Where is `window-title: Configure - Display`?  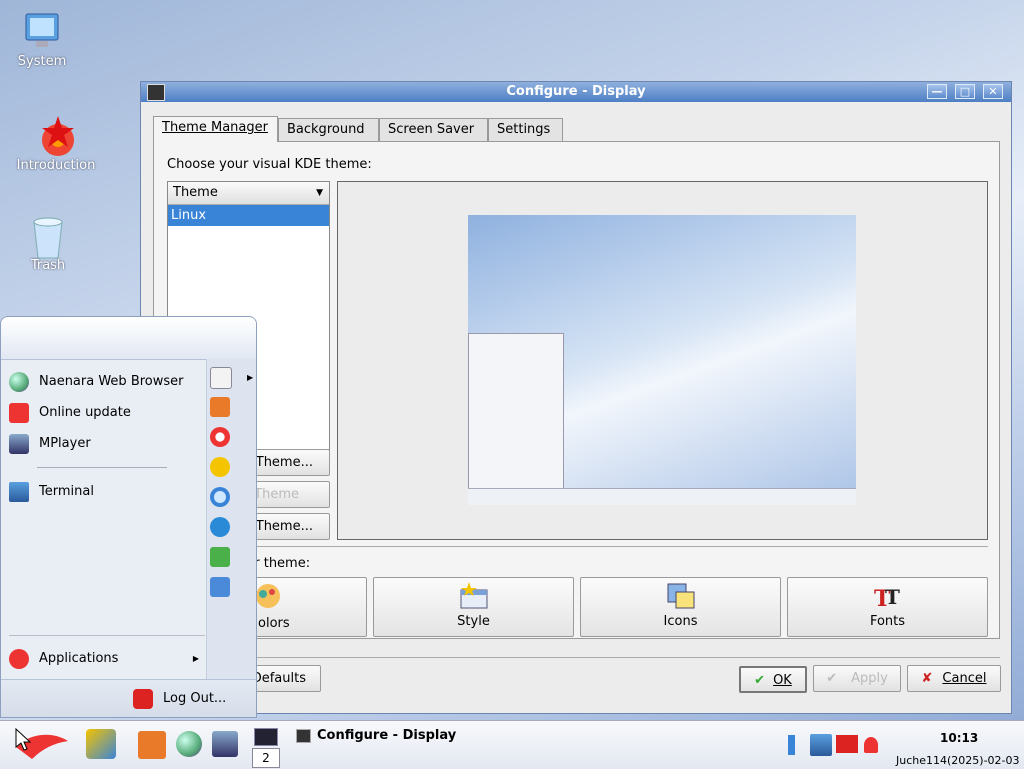
window-title: Configure - Display is located at coordinates (576, 91).